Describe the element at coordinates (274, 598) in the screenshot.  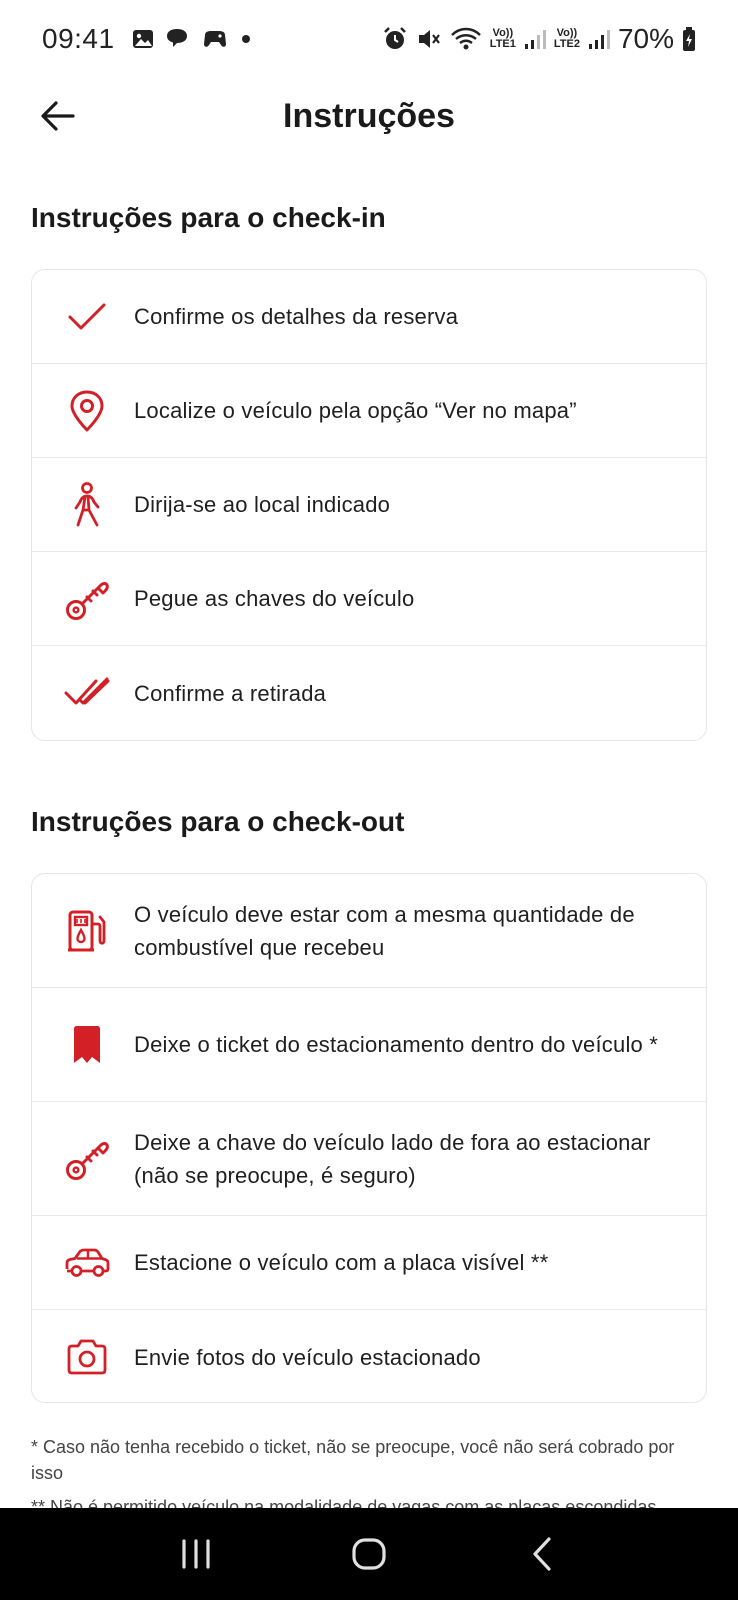
I see `checkin-item-label: Pegue as chaves do veículo` at that location.